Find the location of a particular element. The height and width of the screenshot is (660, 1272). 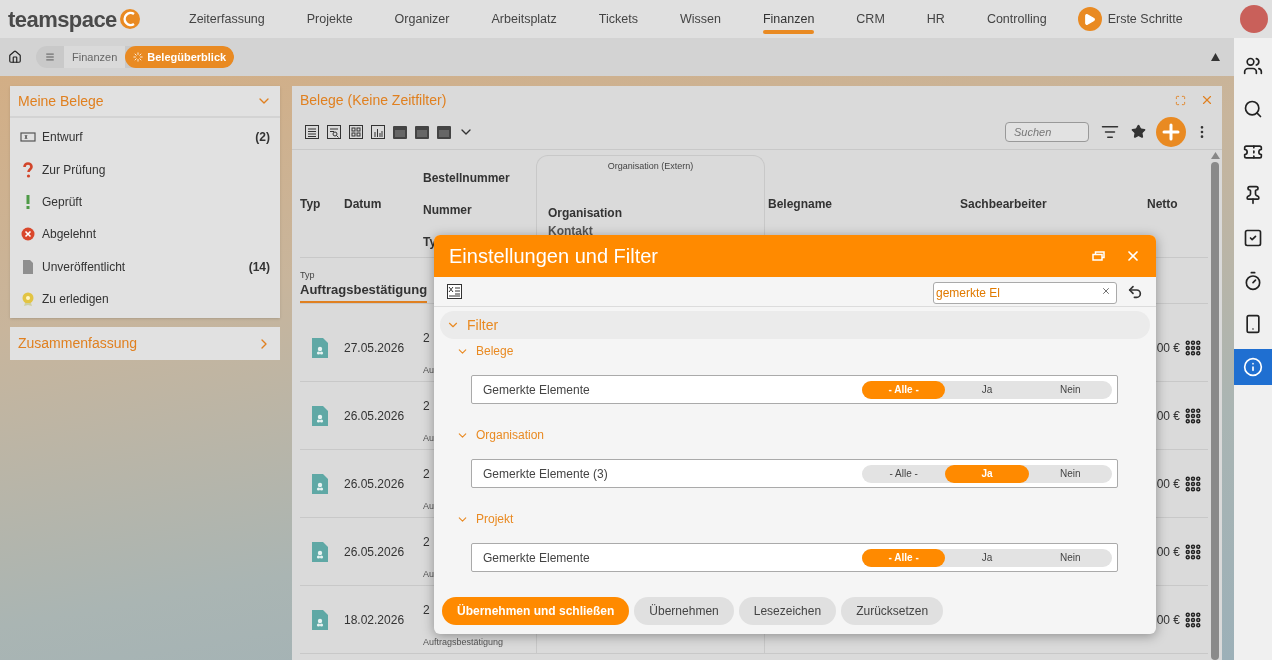

timer-icon is located at coordinates (1253, 281).